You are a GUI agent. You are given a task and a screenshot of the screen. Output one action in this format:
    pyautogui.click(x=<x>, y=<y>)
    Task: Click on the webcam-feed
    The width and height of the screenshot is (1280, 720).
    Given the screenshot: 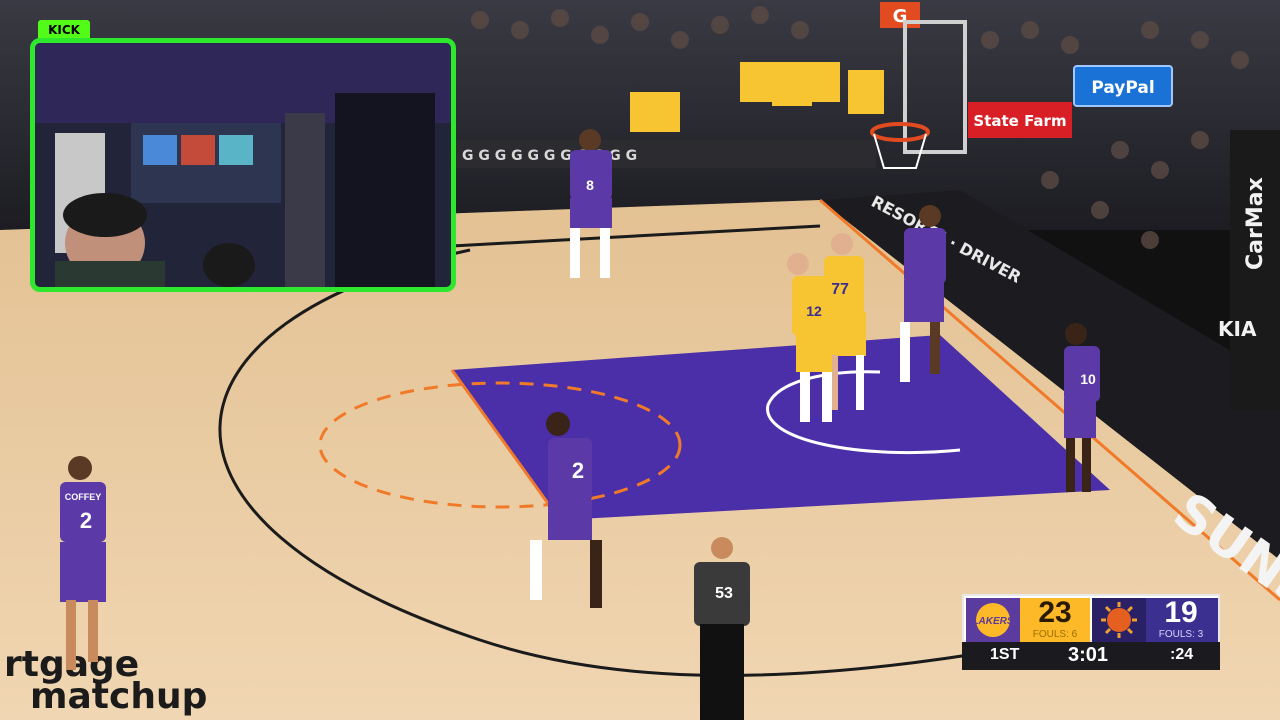 What is the action you would take?
    pyautogui.click(x=243, y=165)
    